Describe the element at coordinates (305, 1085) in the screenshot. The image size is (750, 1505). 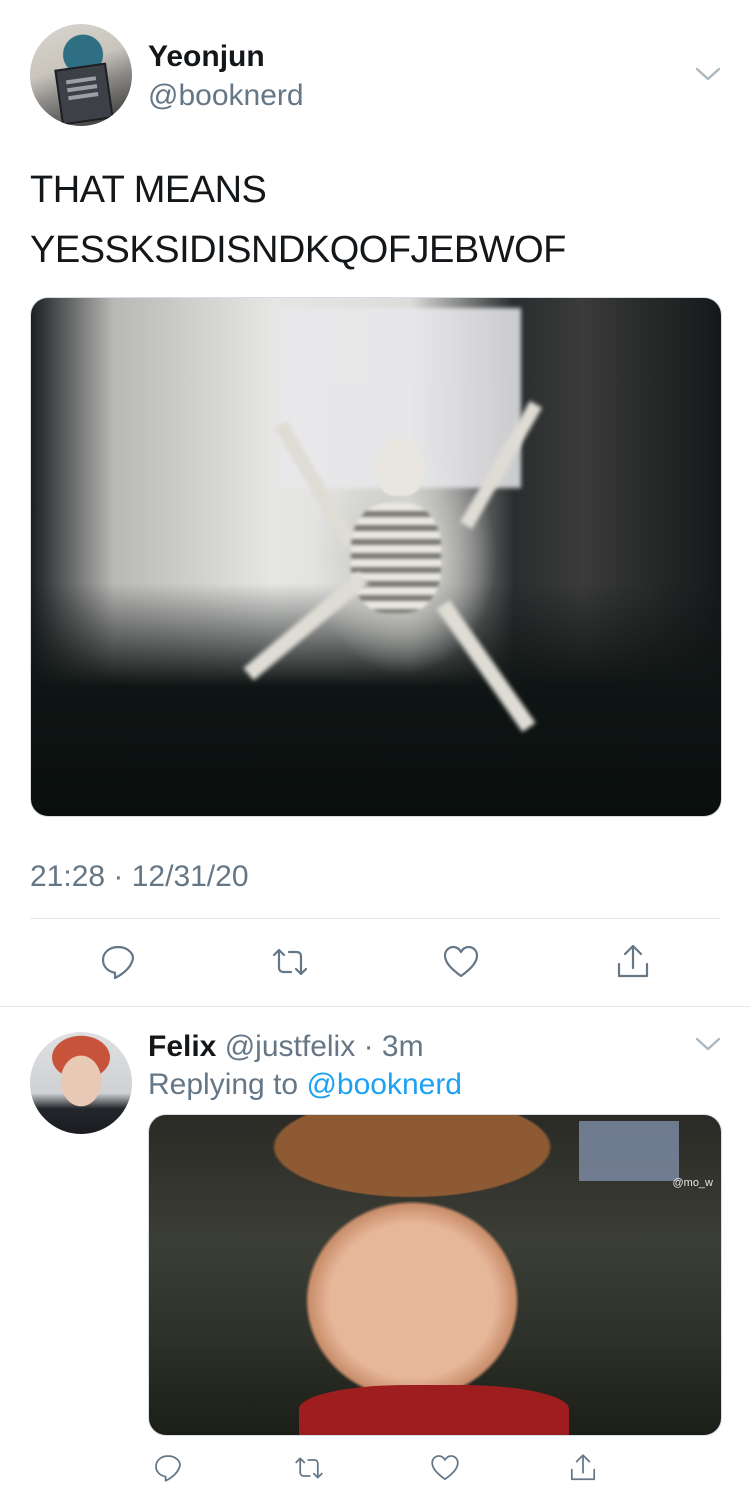
I see `replying-to: Replying to @booknerd` at that location.